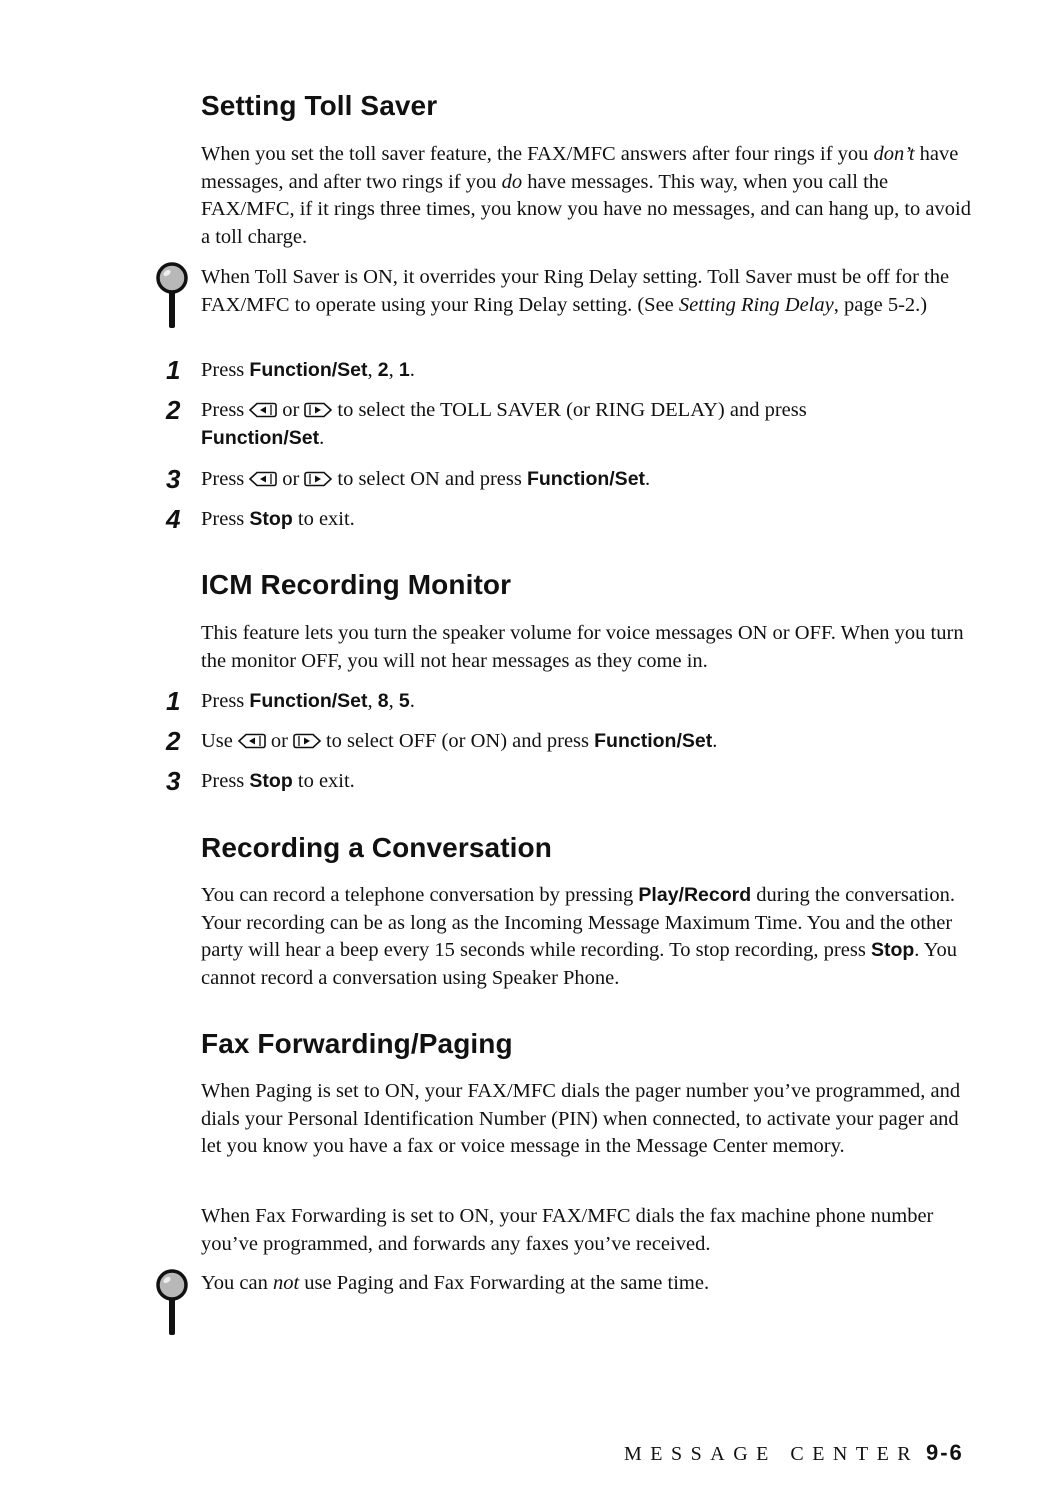 The height and width of the screenshot is (1500, 1058). Describe the element at coordinates (308, 370) in the screenshot. I see `step-item: Press Function/Set, 2, 1.` at that location.